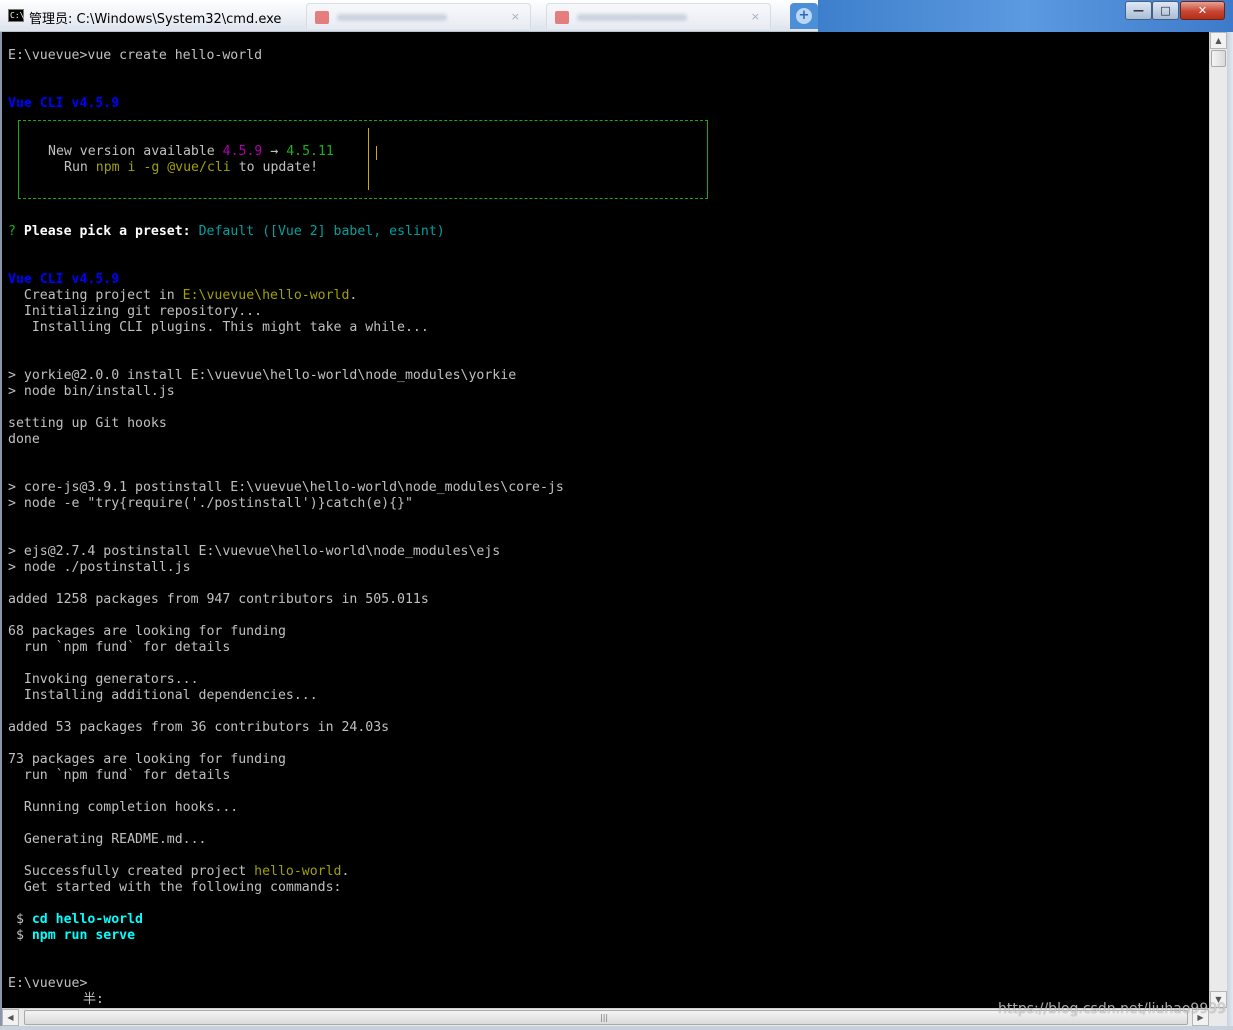 This screenshot has width=1233, height=1030. I want to click on window-title: 管理员: C:\Windows\System32\cmd.exe, so click(155, 19).